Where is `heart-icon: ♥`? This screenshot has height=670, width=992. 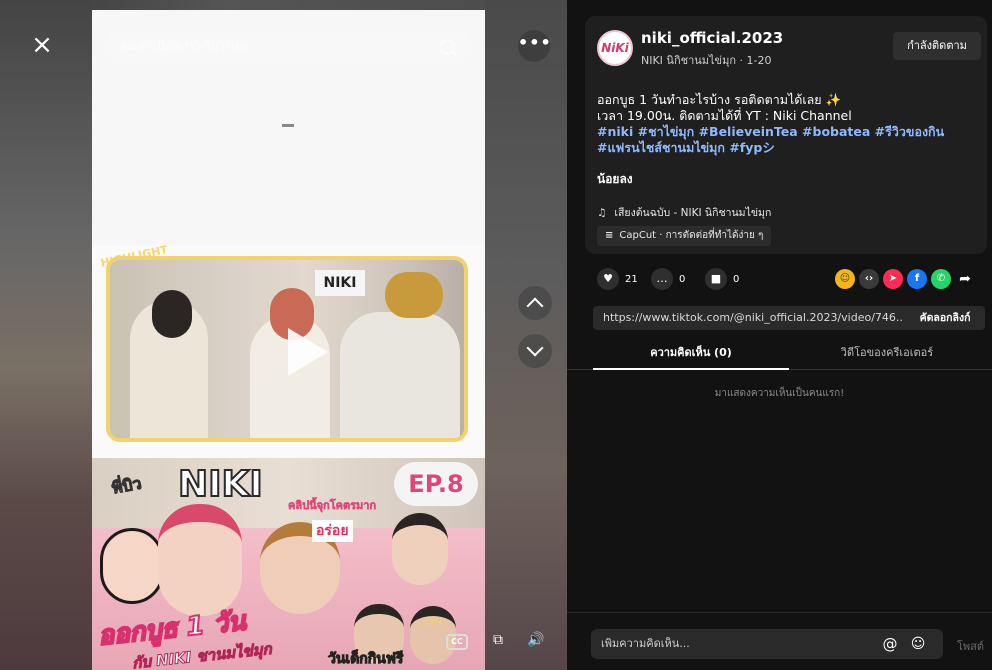 heart-icon: ♥ is located at coordinates (608, 279).